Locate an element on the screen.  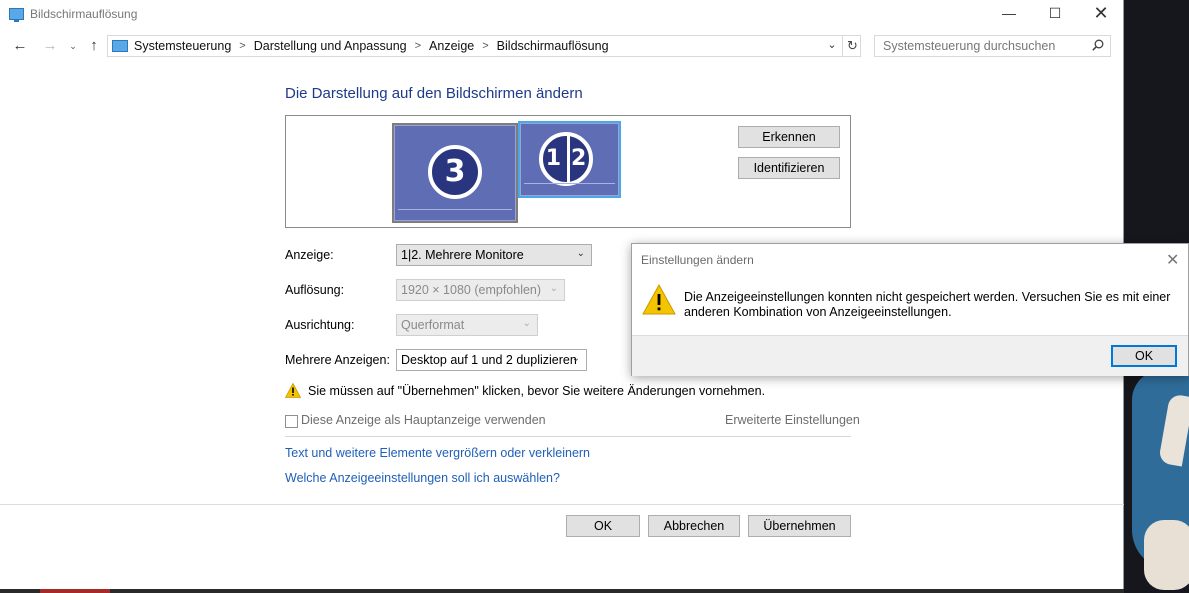
display-label: Anzeige: is located at coordinates (309, 255).